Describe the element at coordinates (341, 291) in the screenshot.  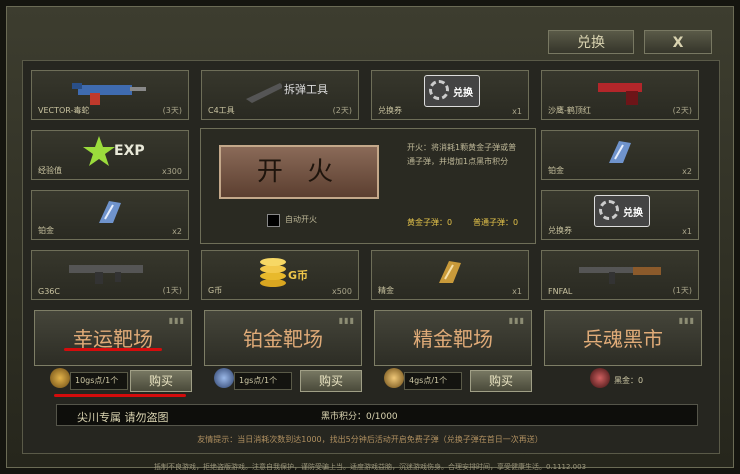
I see `reward-qty: x500` at that location.